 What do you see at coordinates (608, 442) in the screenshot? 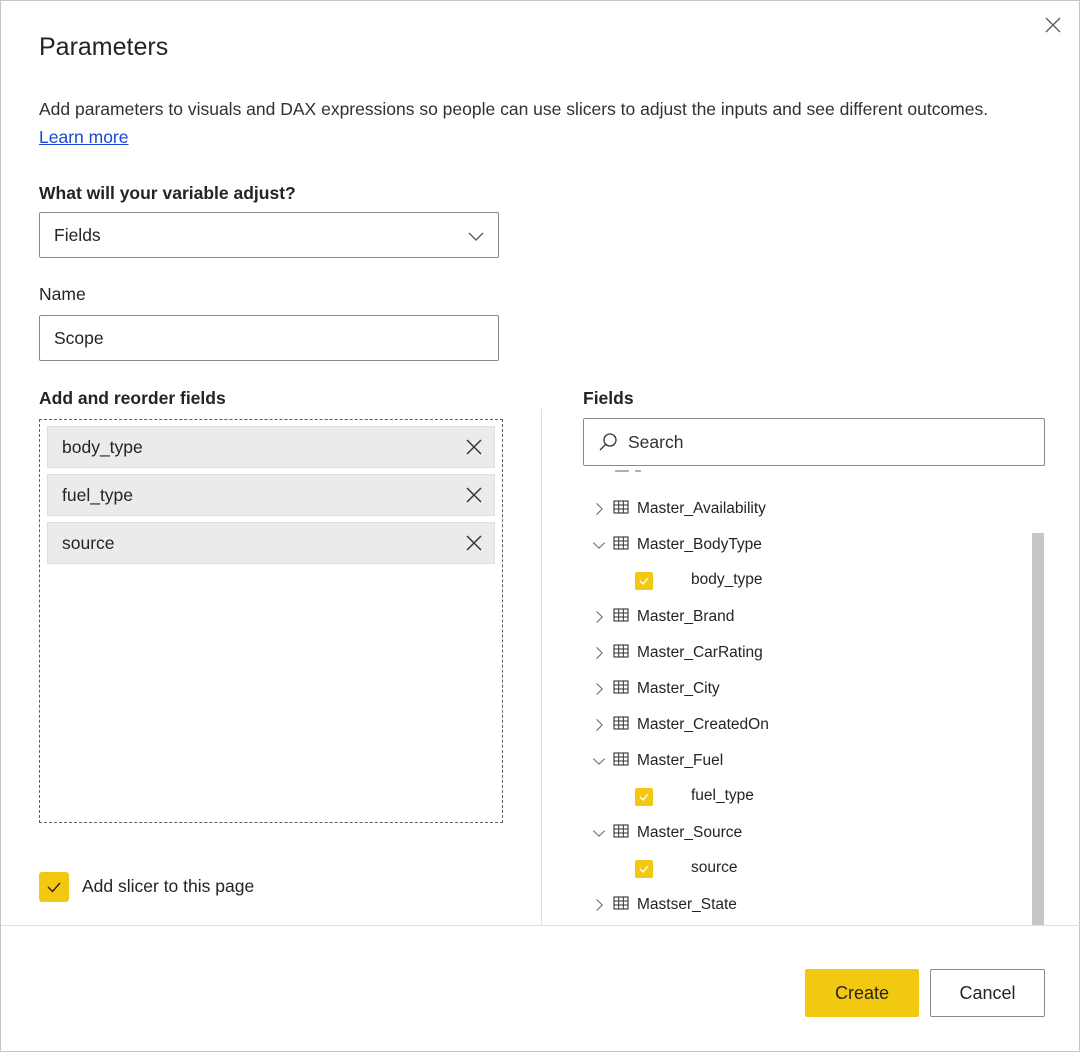
I see `search-icon` at bounding box center [608, 442].